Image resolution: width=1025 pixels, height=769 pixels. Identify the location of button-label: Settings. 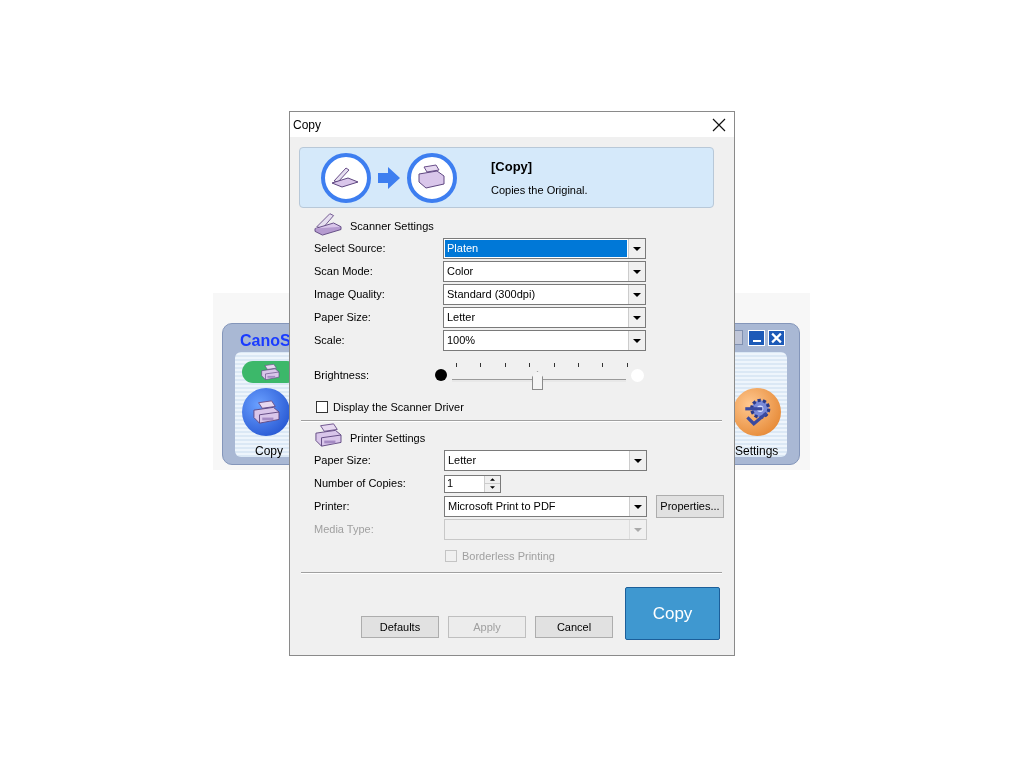
(757, 451).